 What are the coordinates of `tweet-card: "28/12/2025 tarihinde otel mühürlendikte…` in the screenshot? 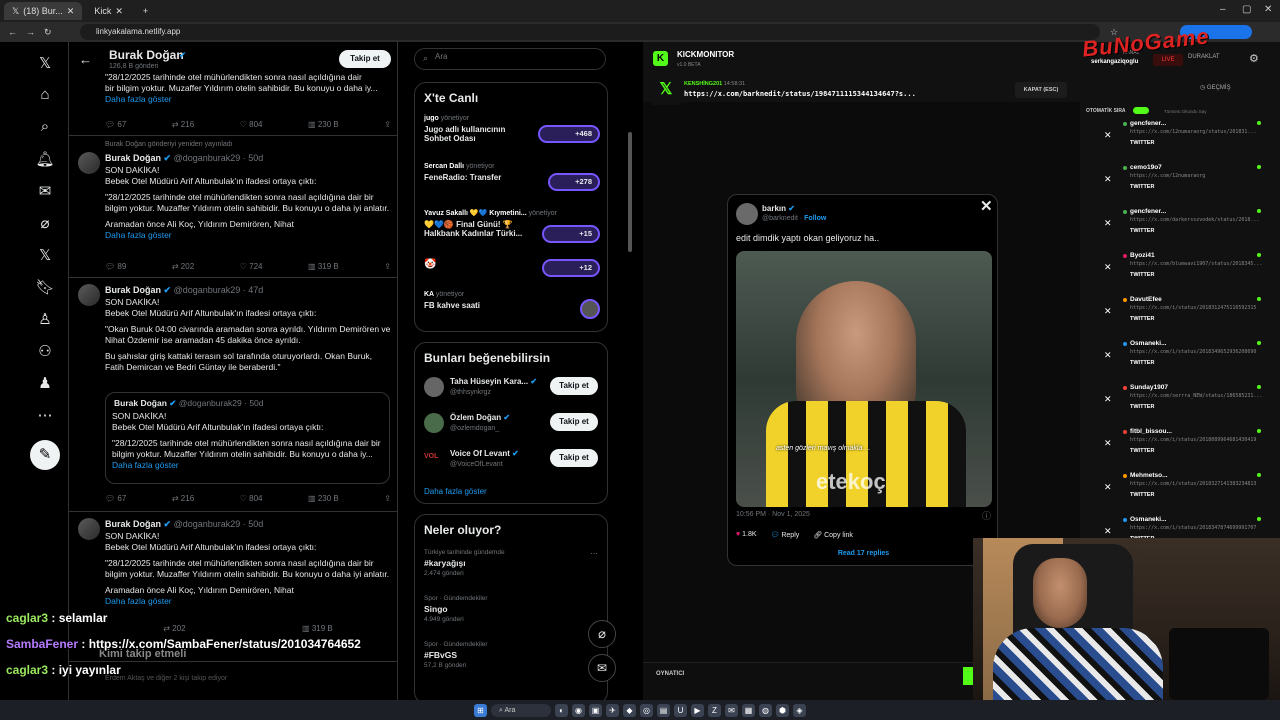 It's located at (233, 104).